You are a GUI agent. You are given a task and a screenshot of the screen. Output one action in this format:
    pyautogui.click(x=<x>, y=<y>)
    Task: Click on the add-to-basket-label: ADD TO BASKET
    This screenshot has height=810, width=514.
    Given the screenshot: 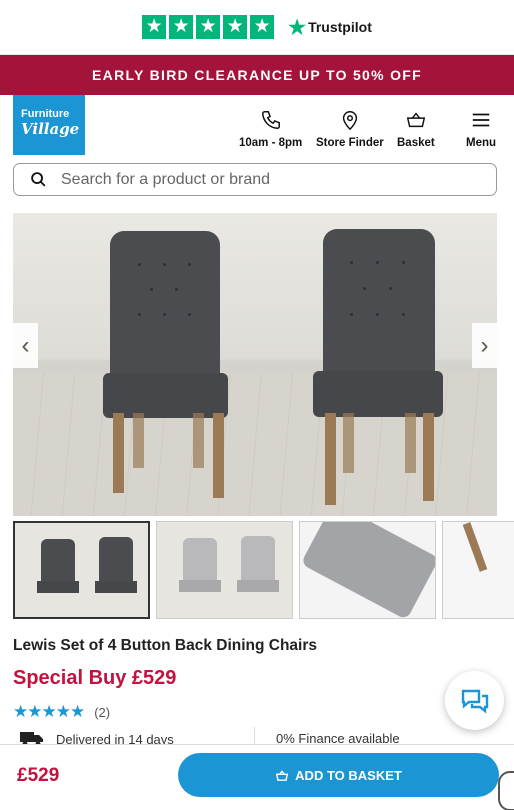 What is the action you would take?
    pyautogui.click(x=348, y=775)
    